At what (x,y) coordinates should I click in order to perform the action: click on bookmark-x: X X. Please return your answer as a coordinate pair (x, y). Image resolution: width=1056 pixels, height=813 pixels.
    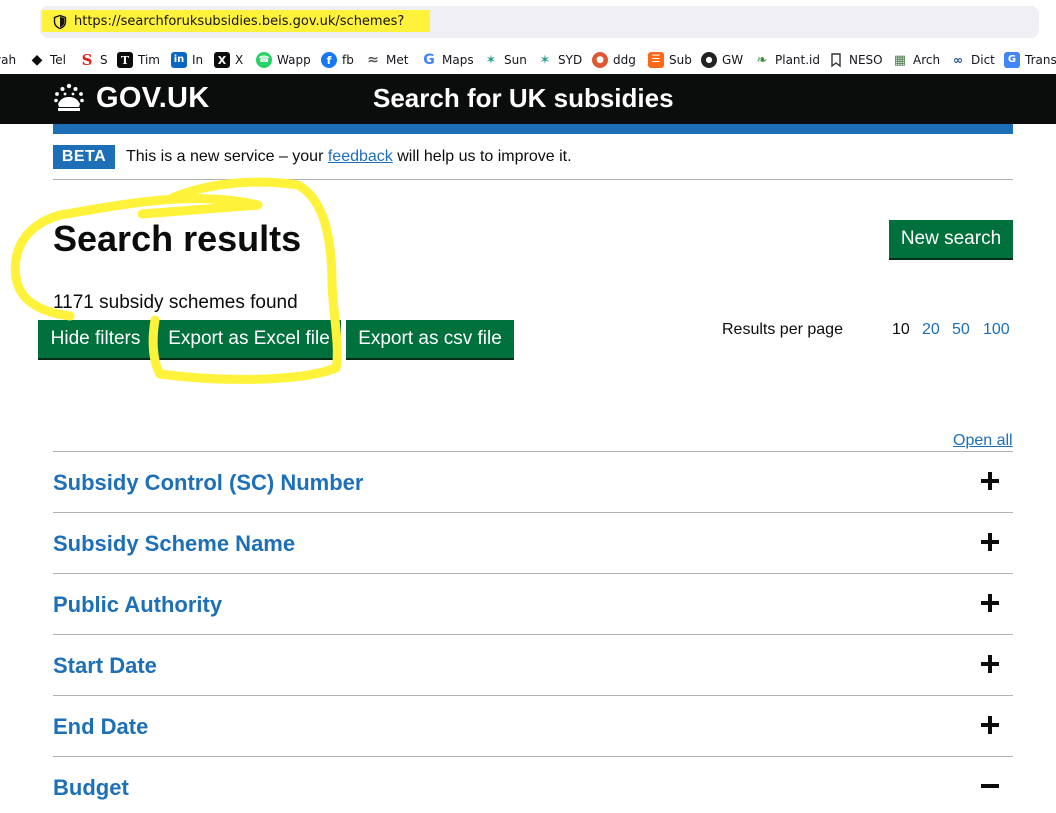
    Looking at the image, I should click on (228, 60).